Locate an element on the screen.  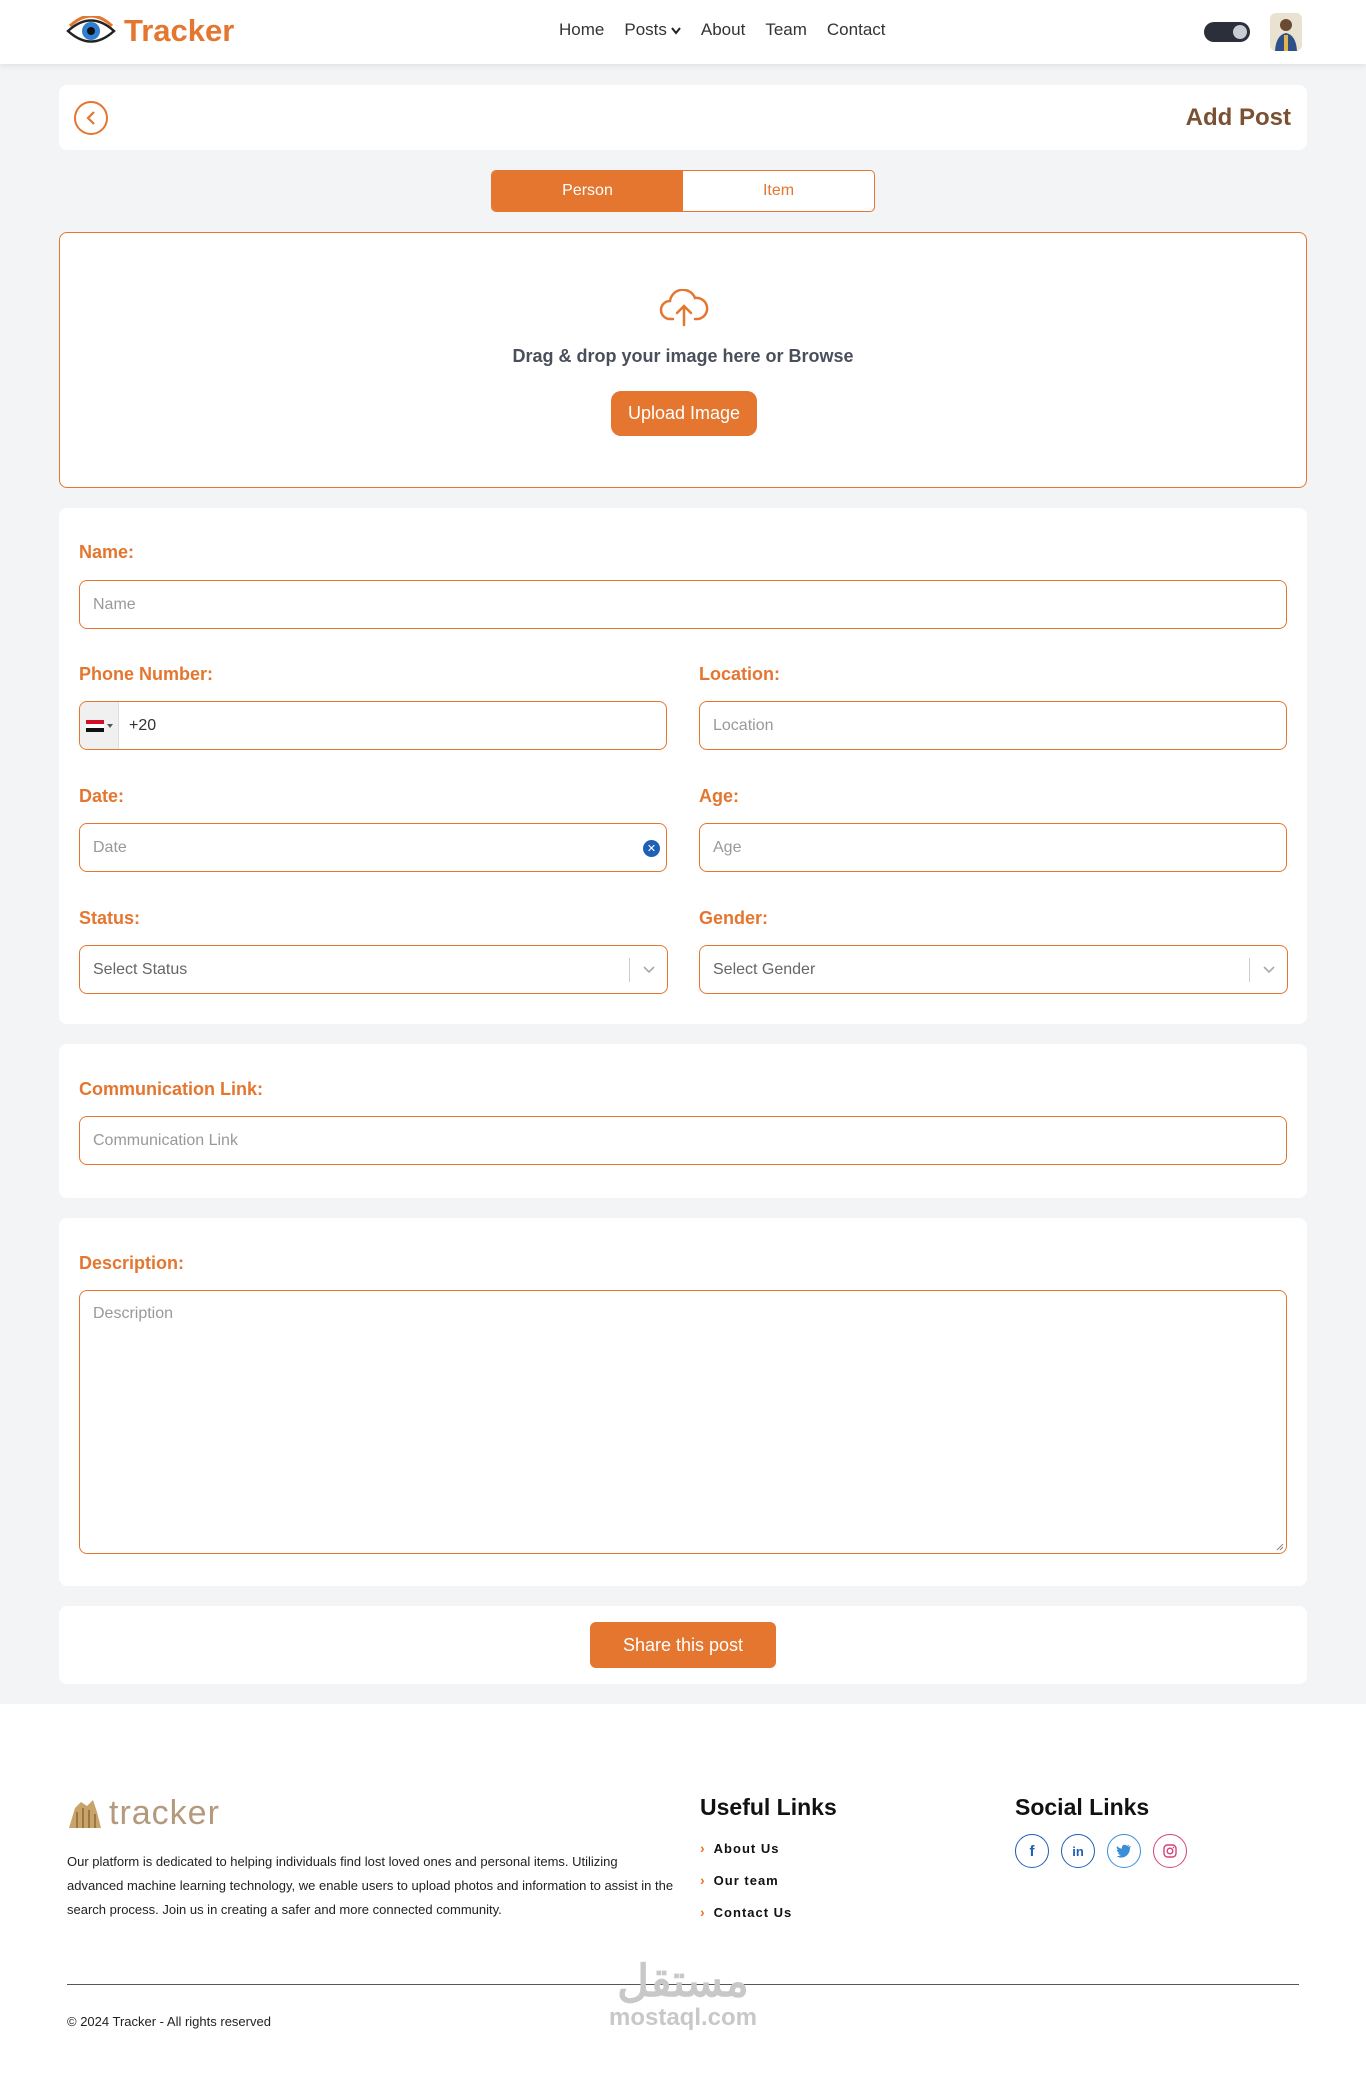
location-input: Location is located at coordinates (993, 725).